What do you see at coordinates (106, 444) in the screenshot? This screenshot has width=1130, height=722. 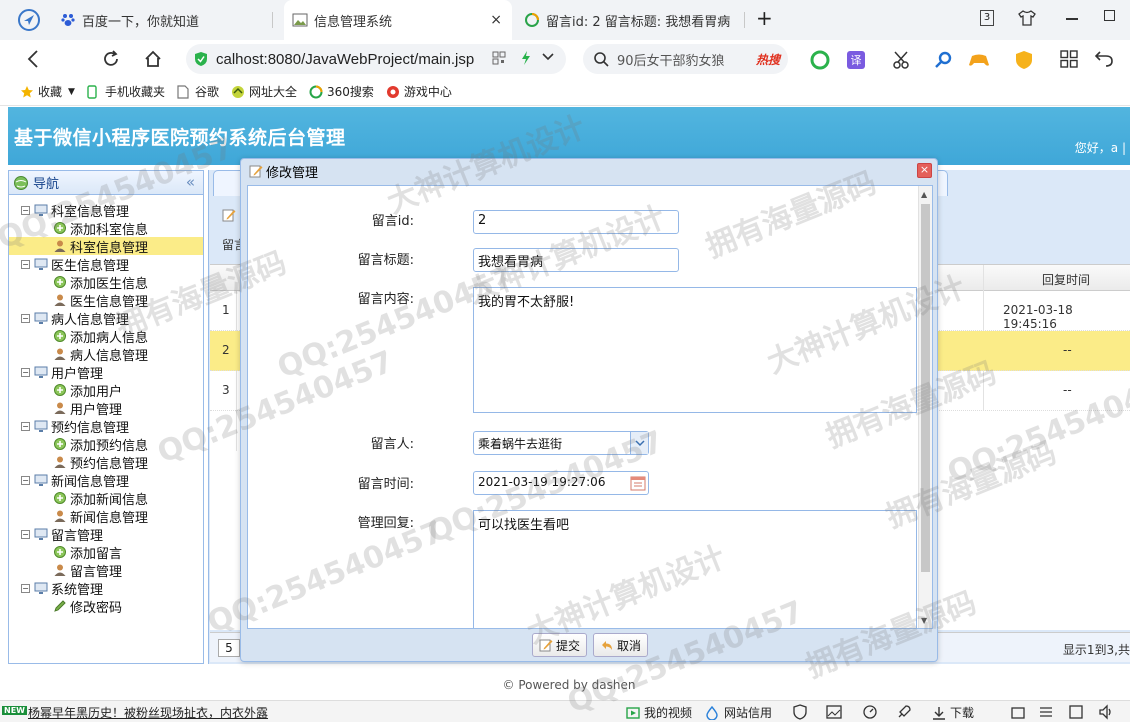 I see `nav-item: 添加预约信息` at bounding box center [106, 444].